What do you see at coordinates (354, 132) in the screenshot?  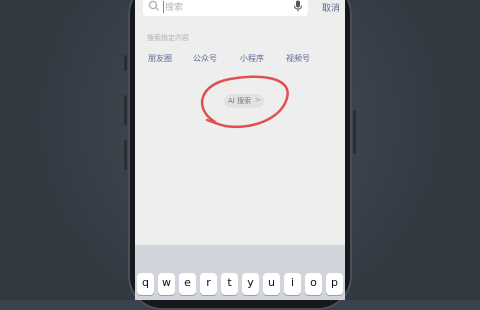 I see `power-button` at bounding box center [354, 132].